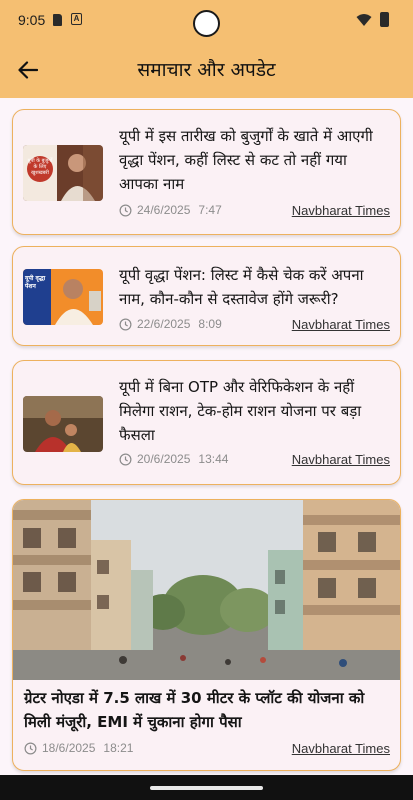 The height and width of the screenshot is (800, 413). What do you see at coordinates (69, 748) in the screenshot?
I see `news-date: 18/6/2025` at bounding box center [69, 748].